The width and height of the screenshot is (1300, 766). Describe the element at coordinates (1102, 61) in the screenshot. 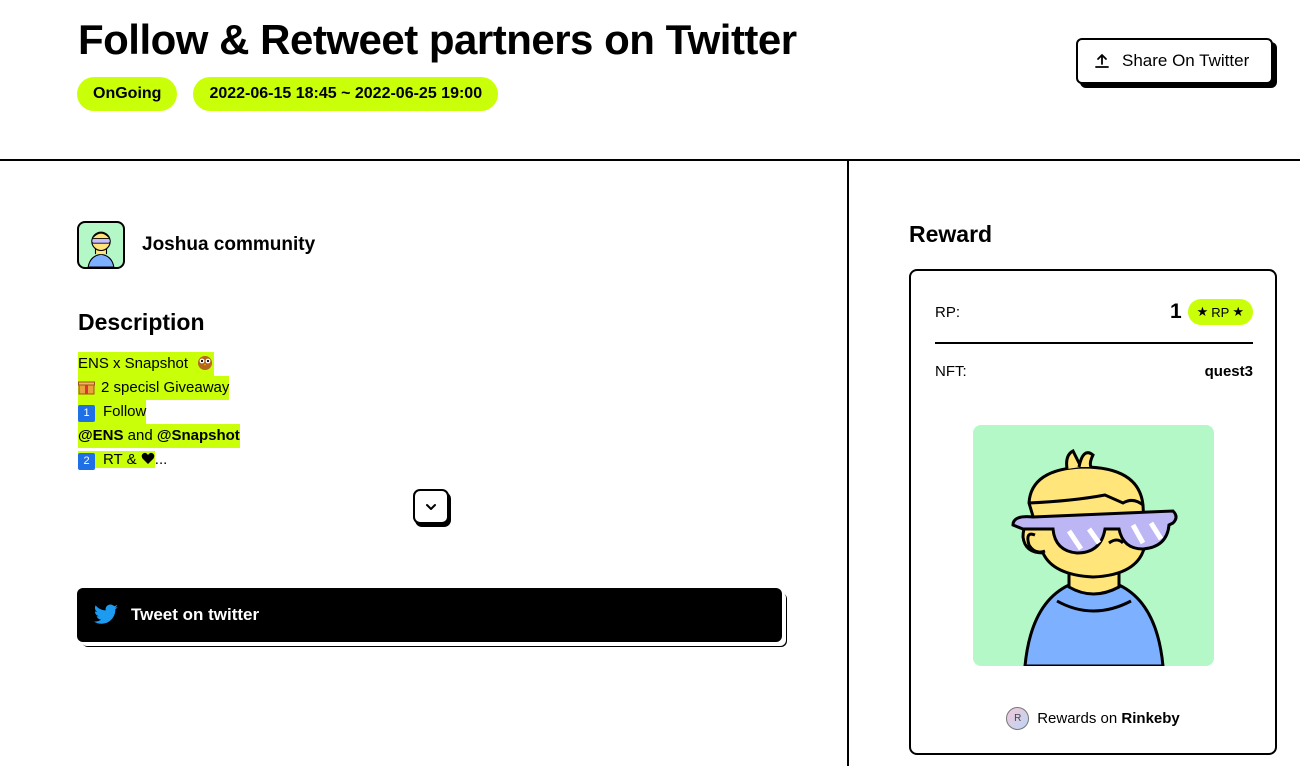

I see `upload-icon` at that location.